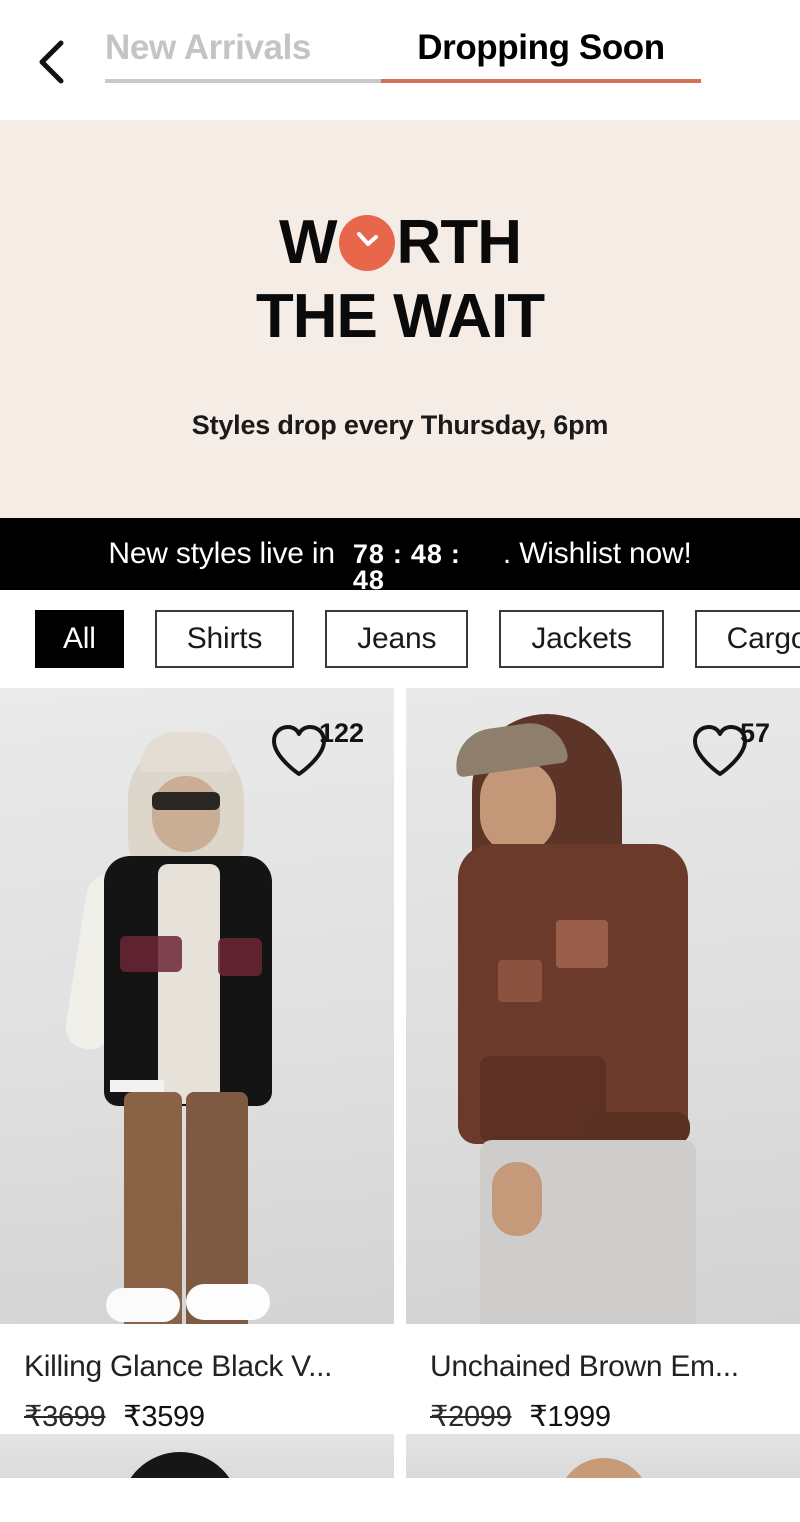 This screenshot has width=800, height=1522. Describe the element at coordinates (164, 1416) in the screenshot. I see `product-price-current: ₹3599` at that location.